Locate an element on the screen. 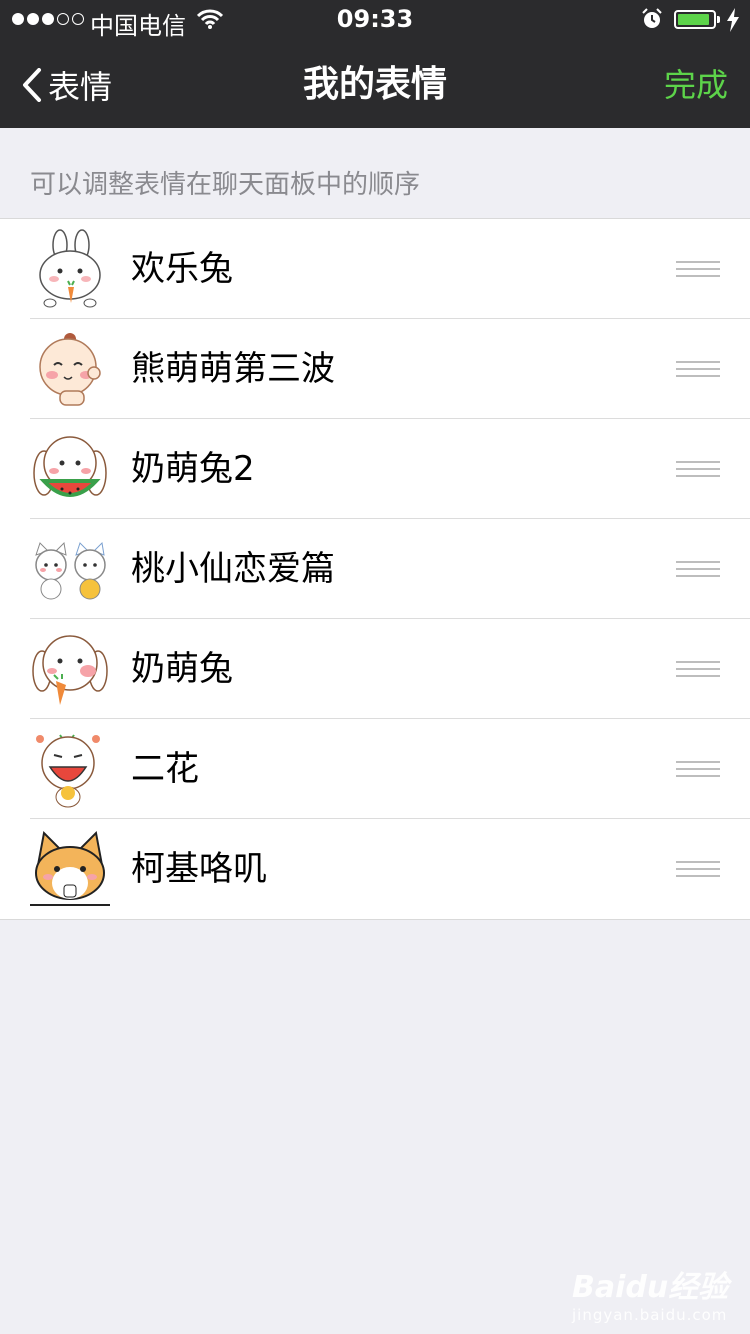 This screenshot has height=1334, width=750. list-item: 桃小仙恋爱篇 is located at coordinates (375, 569).